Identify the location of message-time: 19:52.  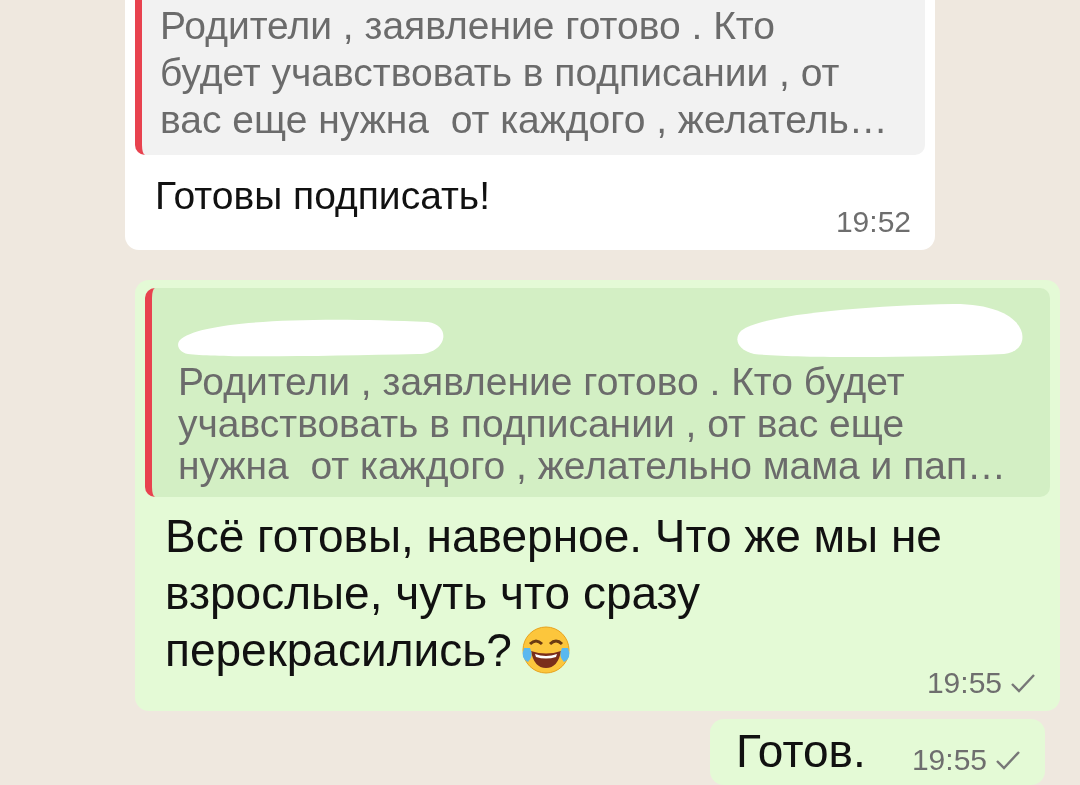
(873, 222).